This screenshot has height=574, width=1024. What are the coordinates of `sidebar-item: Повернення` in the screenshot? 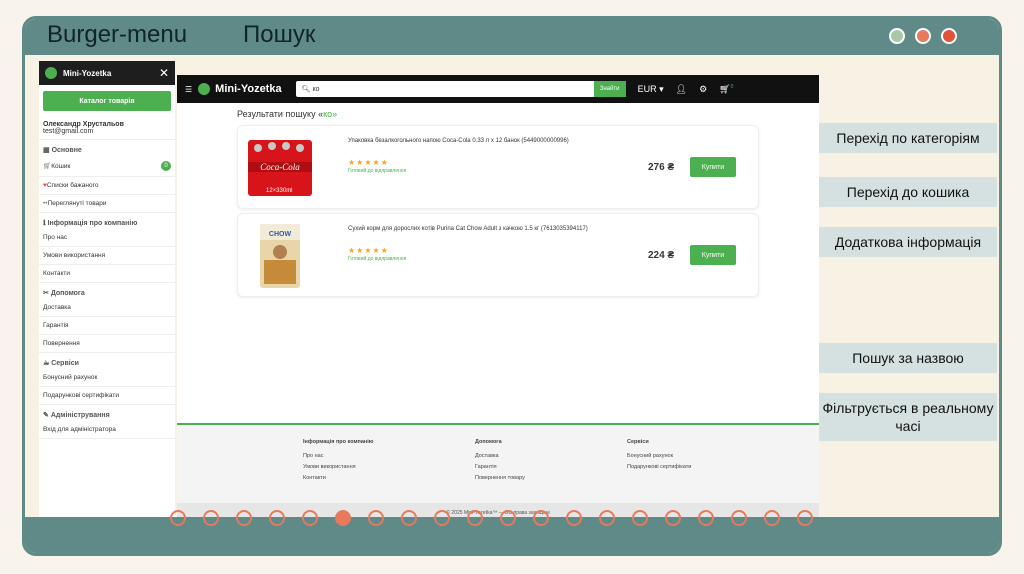 It's located at (107, 344).